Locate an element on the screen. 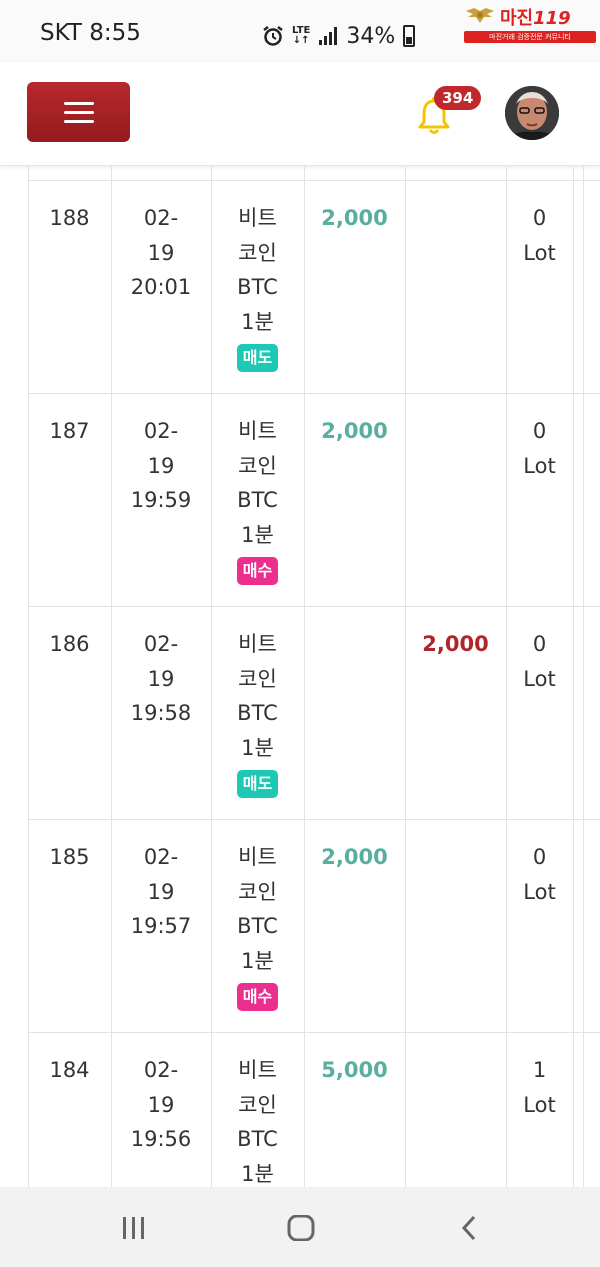  user-avatar is located at coordinates (532, 113).